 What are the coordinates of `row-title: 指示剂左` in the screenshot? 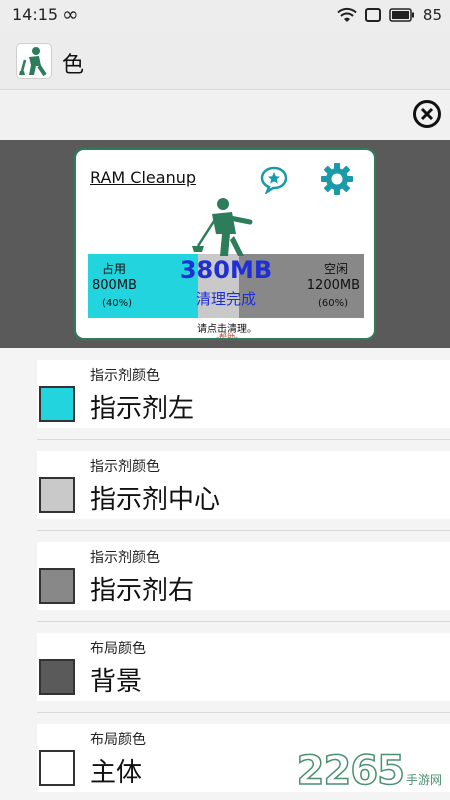 It's located at (142, 409).